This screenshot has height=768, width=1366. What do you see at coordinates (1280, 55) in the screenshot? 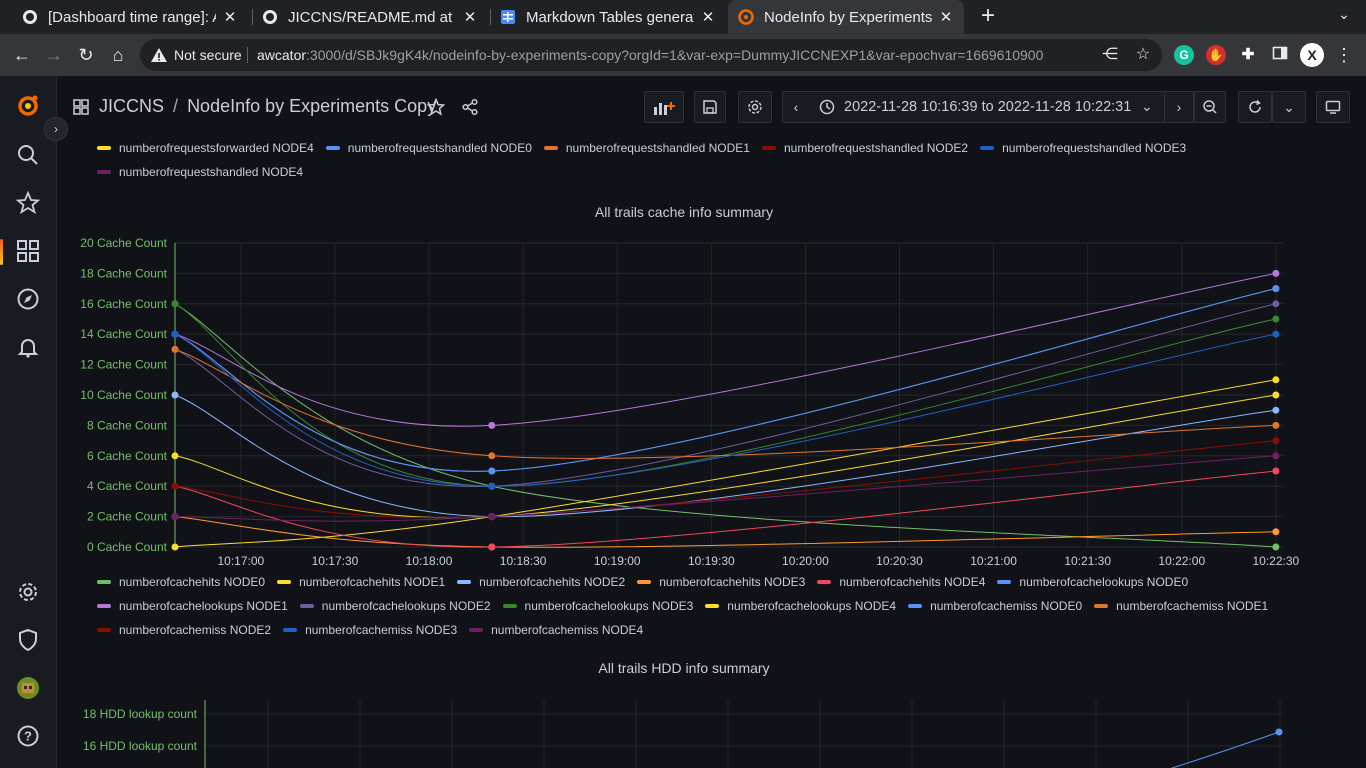
I see `sidepanel-icon` at bounding box center [1280, 55].